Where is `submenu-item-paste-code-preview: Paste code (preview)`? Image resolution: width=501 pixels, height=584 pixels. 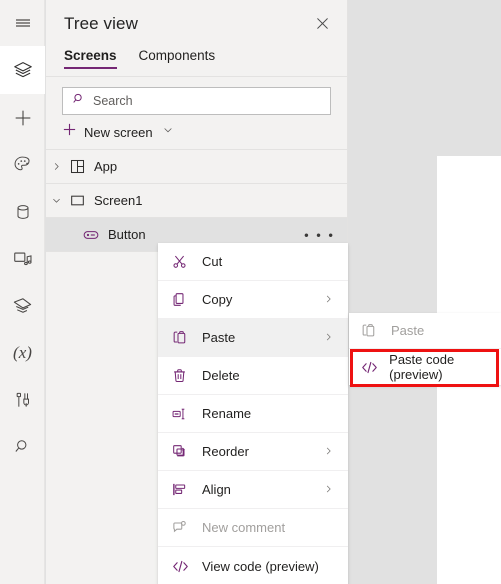 submenu-item-paste-code-preview: Paste code (preview) is located at coordinates (425, 367).